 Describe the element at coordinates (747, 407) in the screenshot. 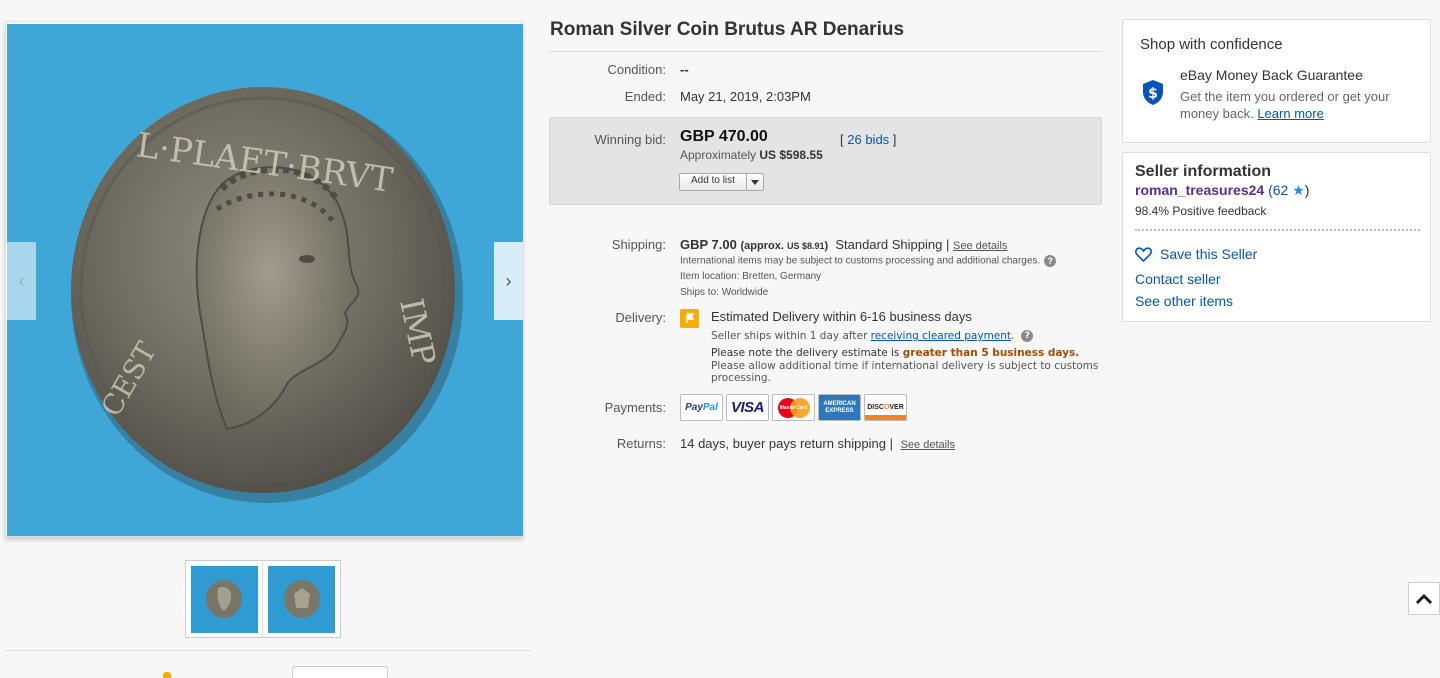

I see `visa-logo: VISA` at that location.